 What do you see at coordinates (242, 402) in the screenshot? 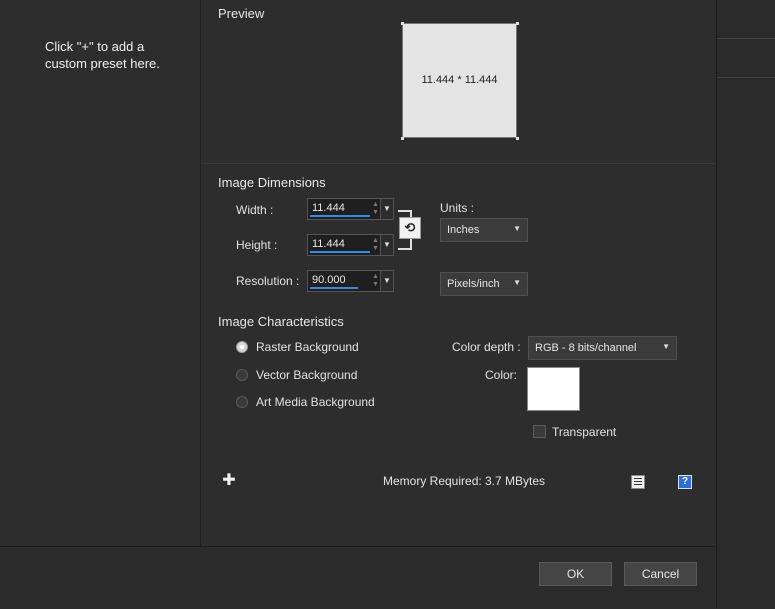
I see `art-media-background-radio` at bounding box center [242, 402].